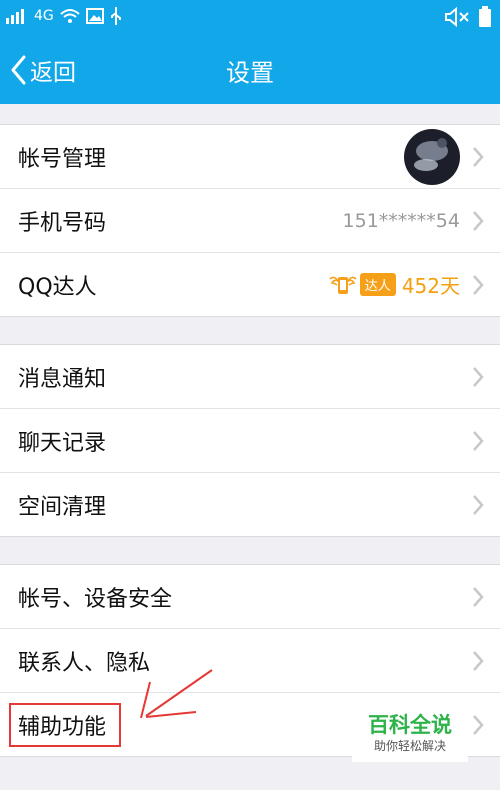 The image size is (500, 790). I want to click on row-label: 联系人、隐私, so click(84, 663).